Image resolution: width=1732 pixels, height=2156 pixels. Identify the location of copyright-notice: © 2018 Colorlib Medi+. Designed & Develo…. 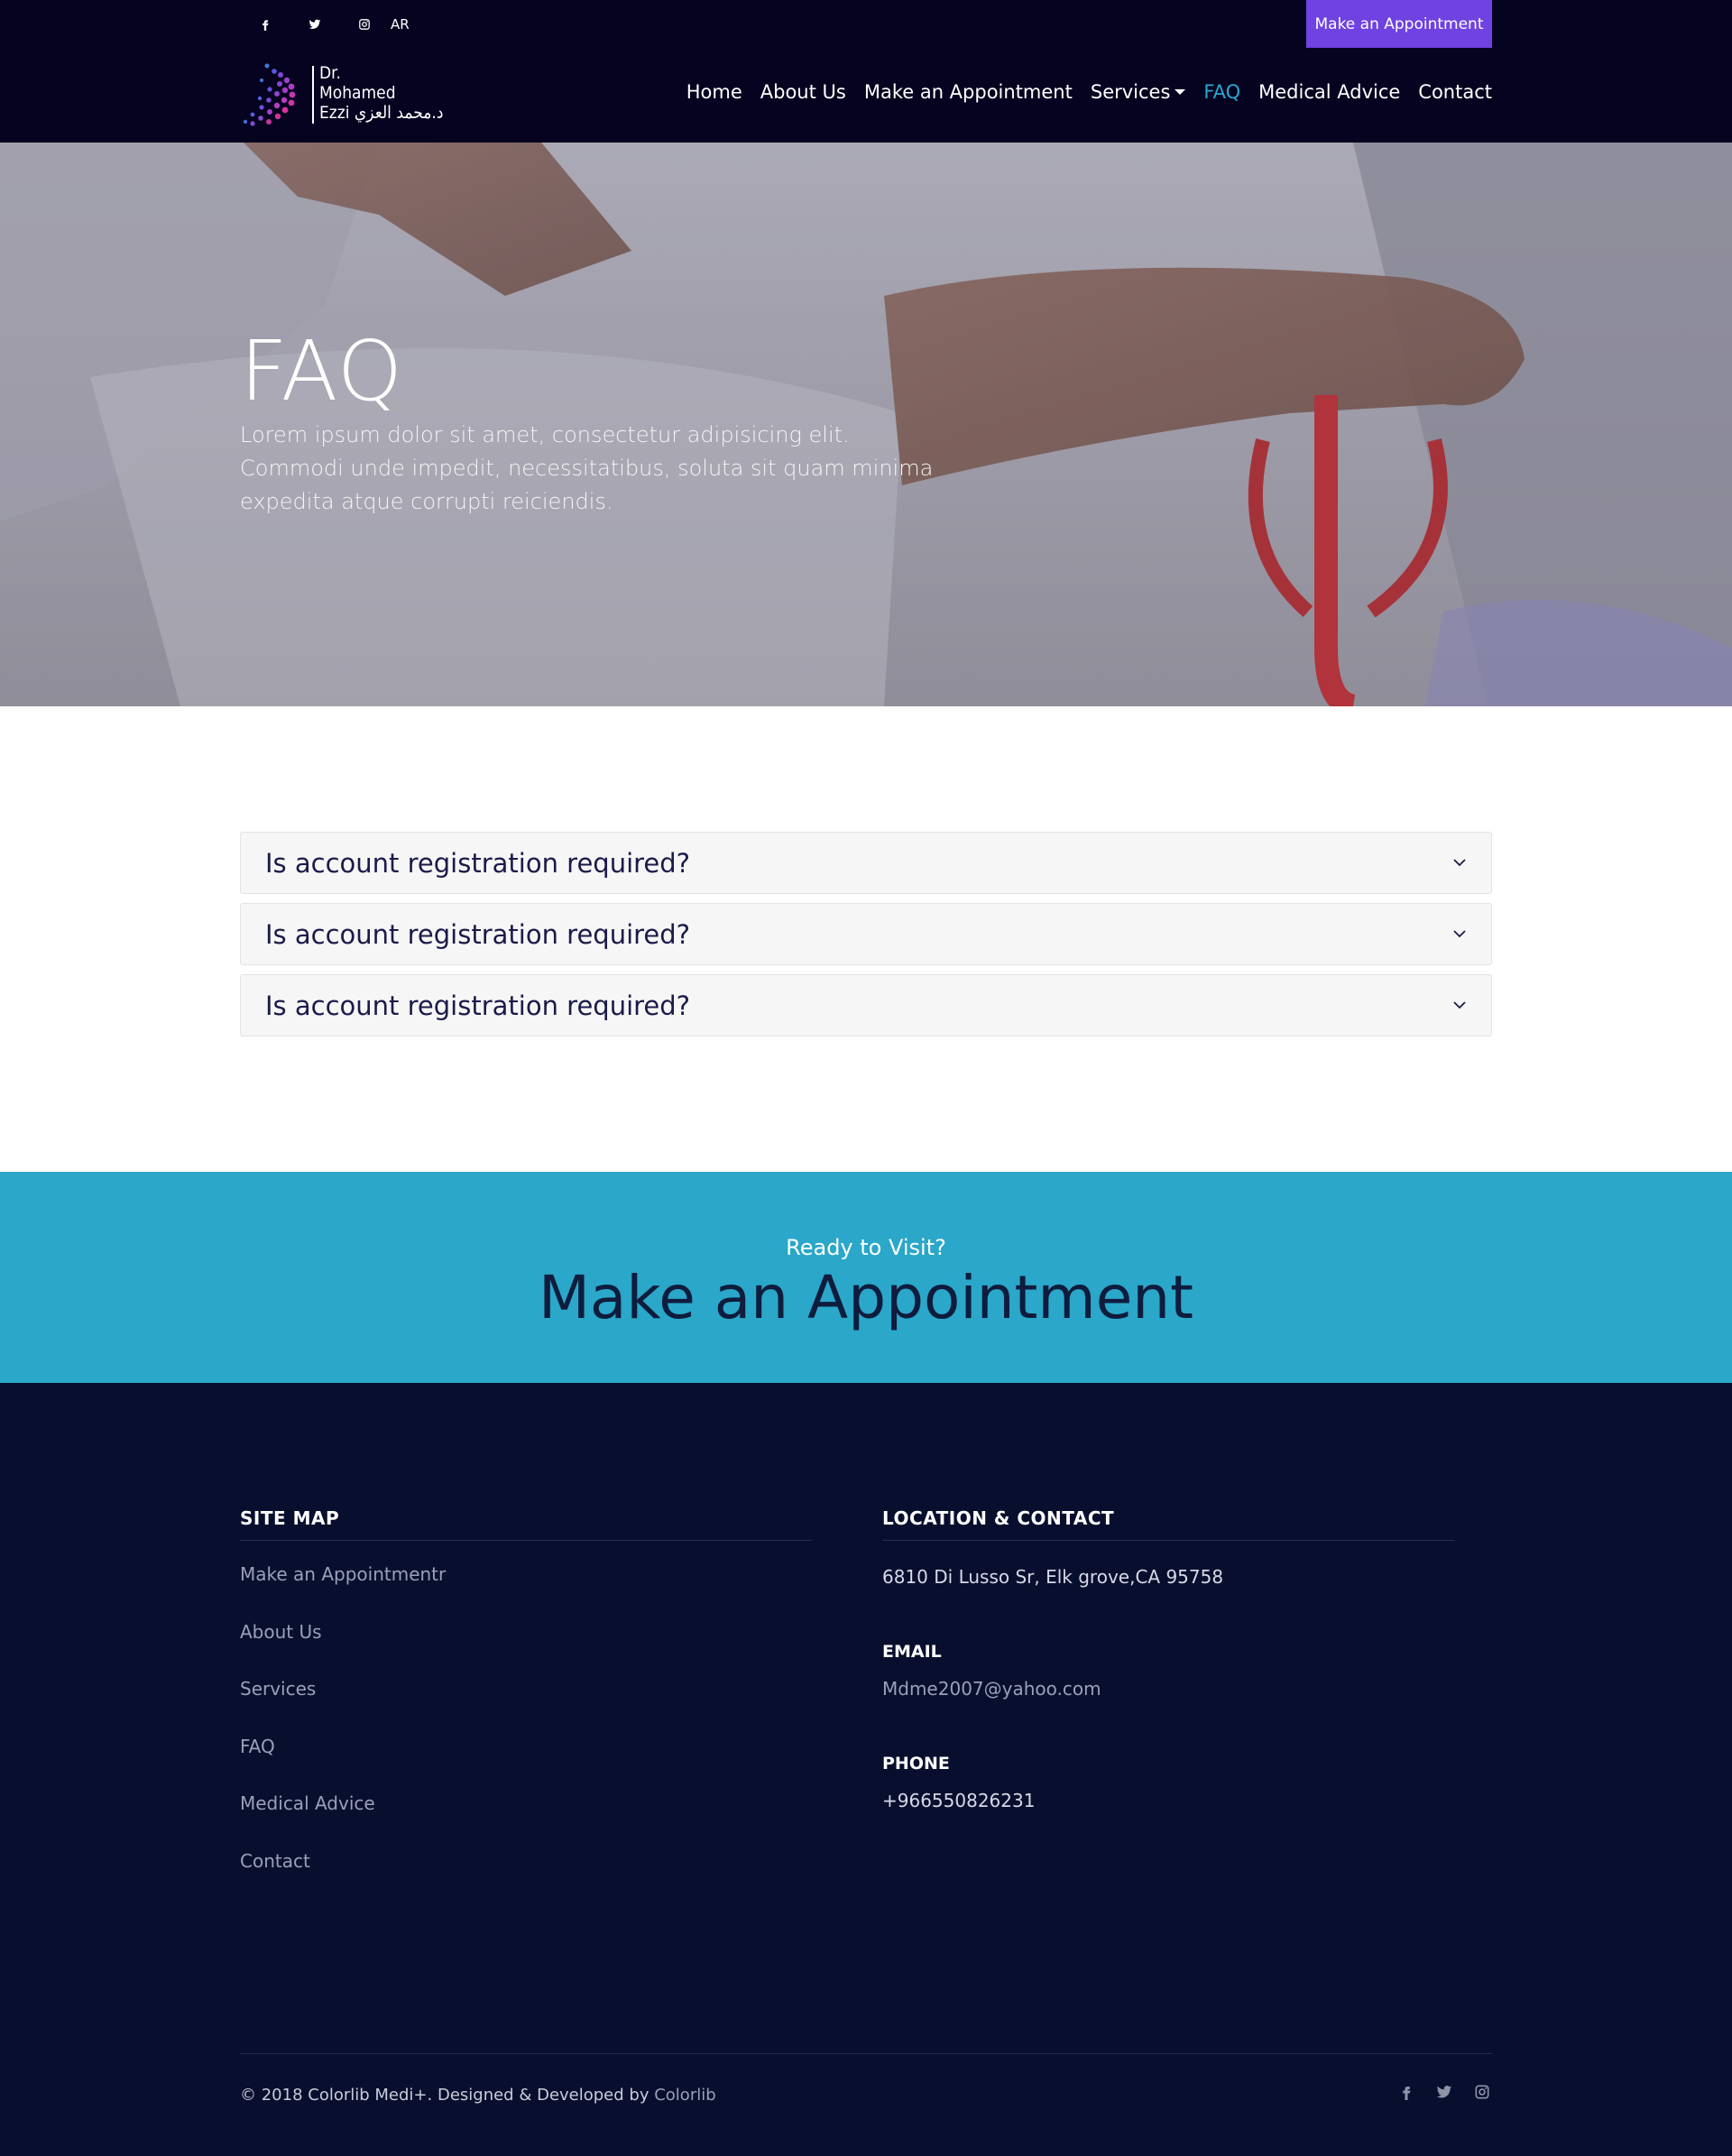
(445, 2095).